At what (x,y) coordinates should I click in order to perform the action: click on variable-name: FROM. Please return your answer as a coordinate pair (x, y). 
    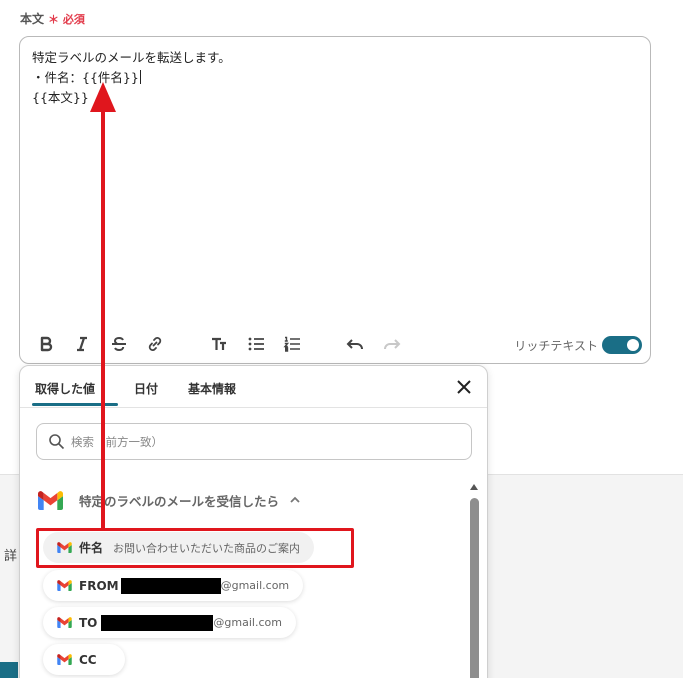
    Looking at the image, I should click on (99, 585).